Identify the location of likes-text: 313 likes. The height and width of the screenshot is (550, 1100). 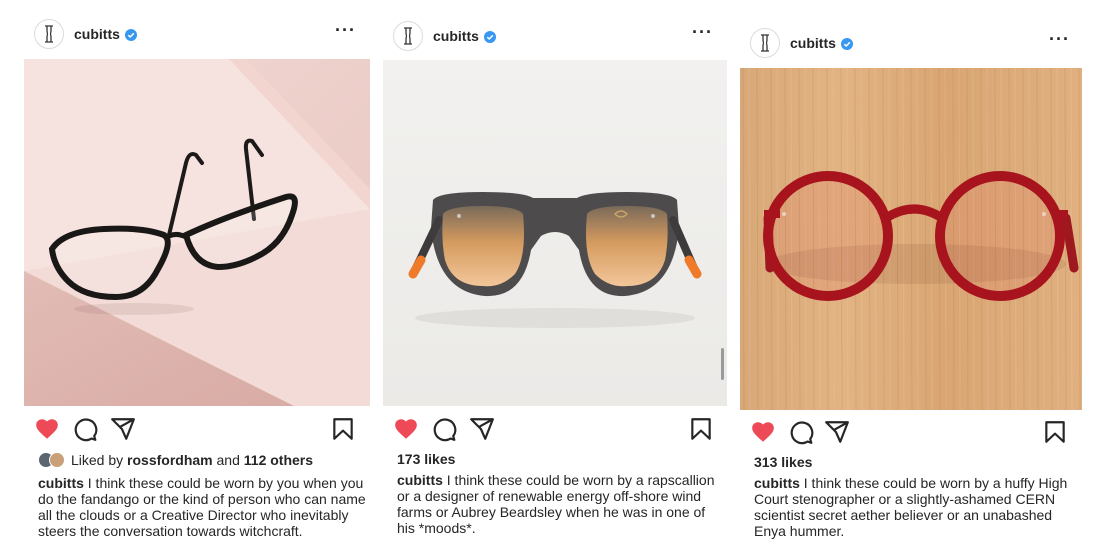
(783, 462).